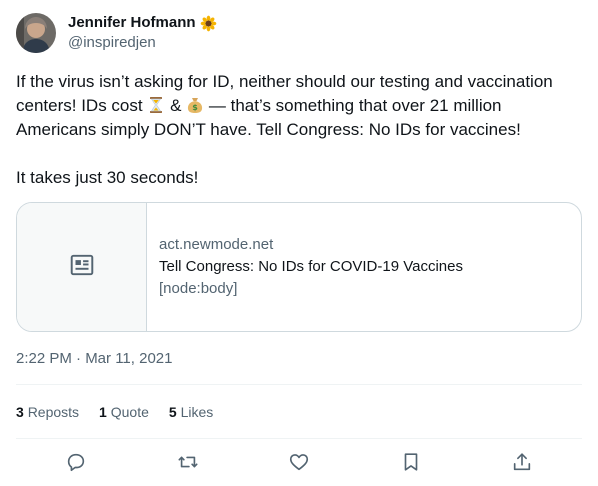 This screenshot has width=598, height=486. Describe the element at coordinates (197, 412) in the screenshot. I see `likes-label: Likes` at that location.